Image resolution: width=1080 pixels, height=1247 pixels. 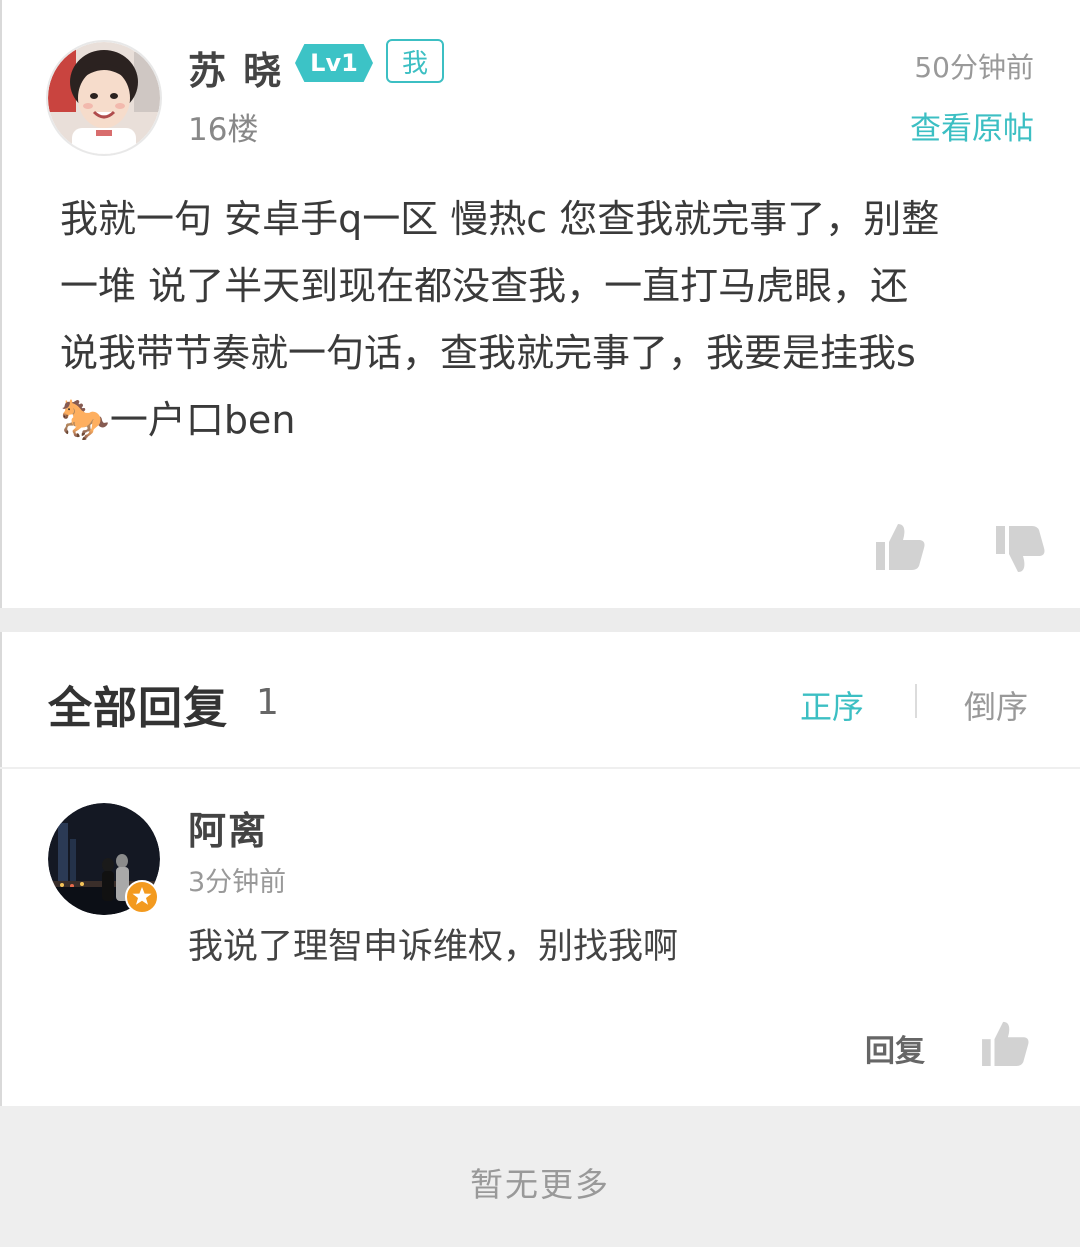 What do you see at coordinates (540, 768) in the screenshot?
I see `header-divider` at bounding box center [540, 768].